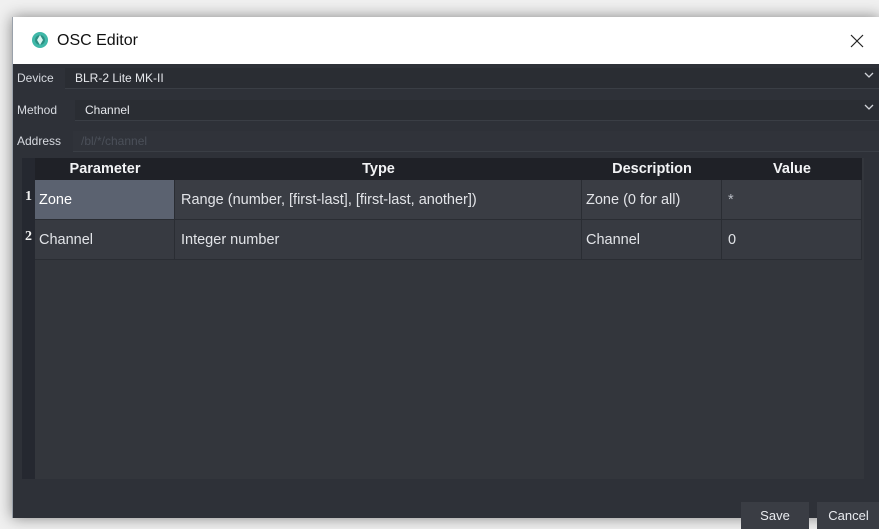 The height and width of the screenshot is (529, 879). Describe the element at coordinates (39, 141) in the screenshot. I see `address-label: Address` at that location.